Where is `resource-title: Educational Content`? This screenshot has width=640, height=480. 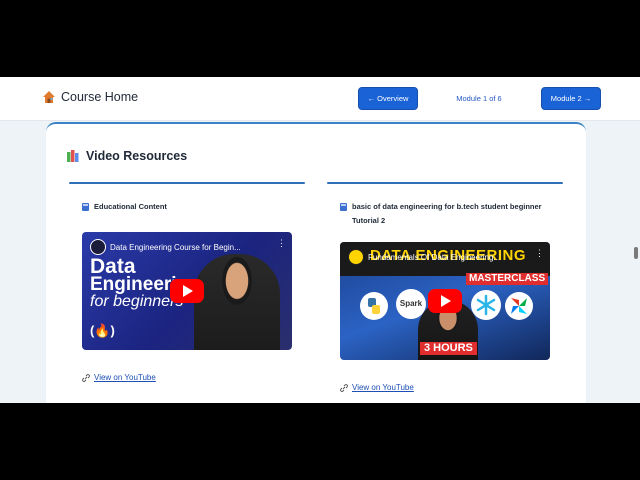
resource-title: Educational Content is located at coordinates (130, 206).